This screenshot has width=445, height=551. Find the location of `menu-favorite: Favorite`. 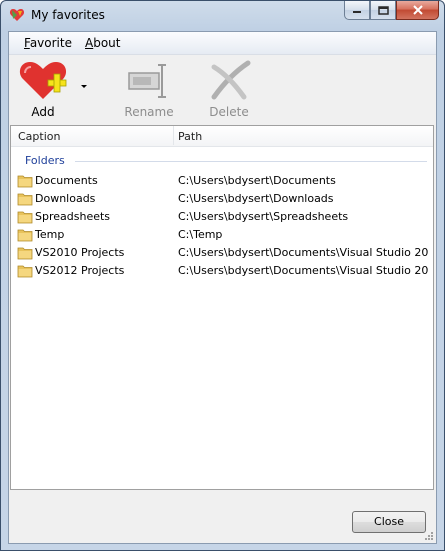

menu-favorite: Favorite is located at coordinates (48, 43).